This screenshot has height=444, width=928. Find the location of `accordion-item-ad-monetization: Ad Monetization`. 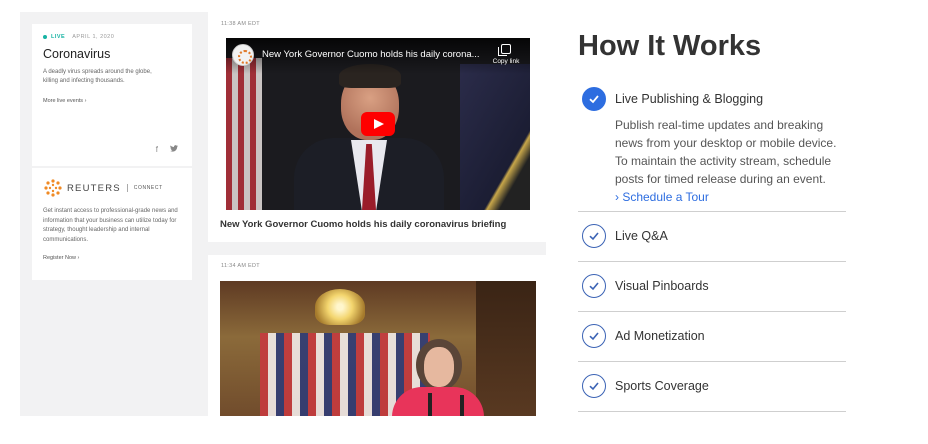

accordion-item-ad-monetization: Ad Monetization is located at coordinates (712, 337).